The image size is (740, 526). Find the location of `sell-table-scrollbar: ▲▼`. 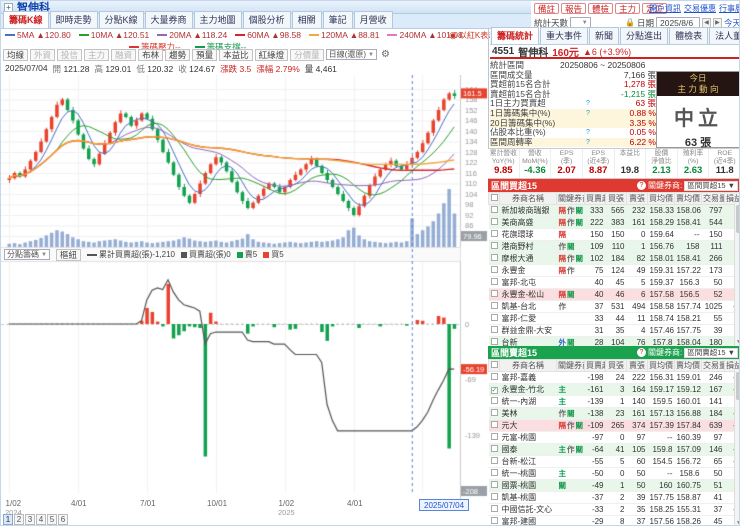

sell-table-scrollbar: ▲▼ is located at coordinates (736, 447).